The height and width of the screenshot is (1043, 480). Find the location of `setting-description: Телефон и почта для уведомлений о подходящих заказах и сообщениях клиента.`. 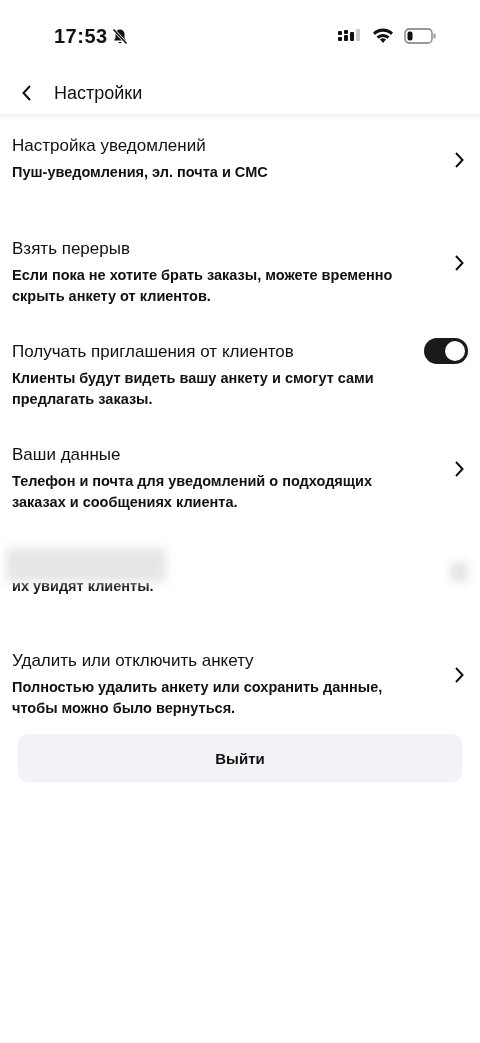

setting-description: Телефон и почта для уведомлений о подходящих заказах и сообщениях клиента. is located at coordinates (193, 492).